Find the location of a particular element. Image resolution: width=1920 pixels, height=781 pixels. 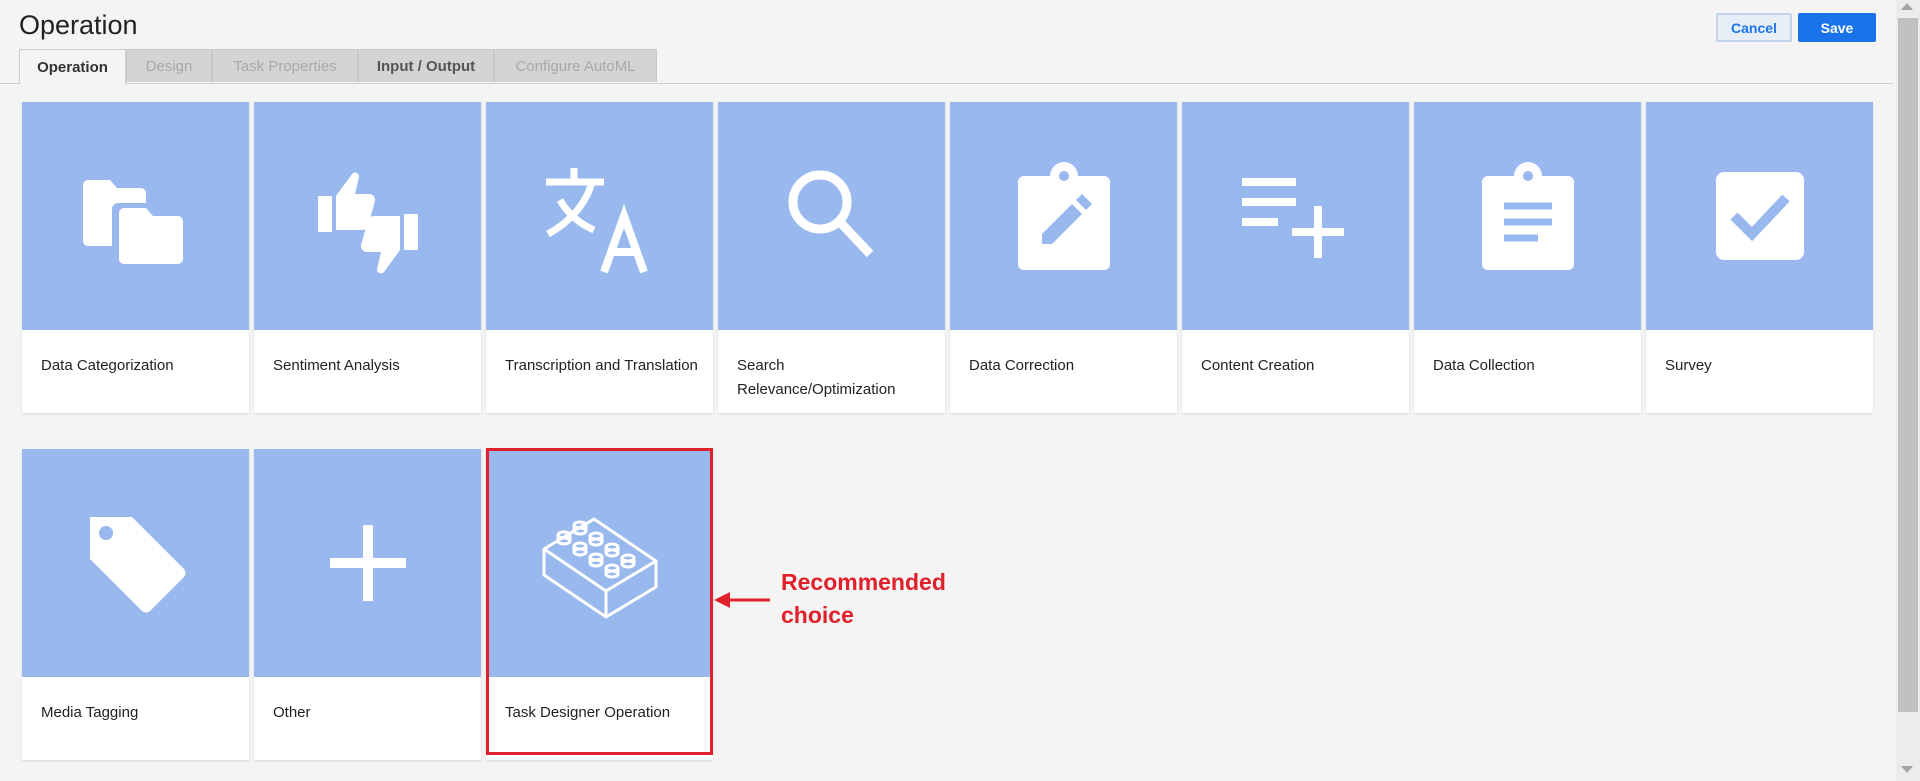

arrow-left-icon is located at coordinates (742, 600).